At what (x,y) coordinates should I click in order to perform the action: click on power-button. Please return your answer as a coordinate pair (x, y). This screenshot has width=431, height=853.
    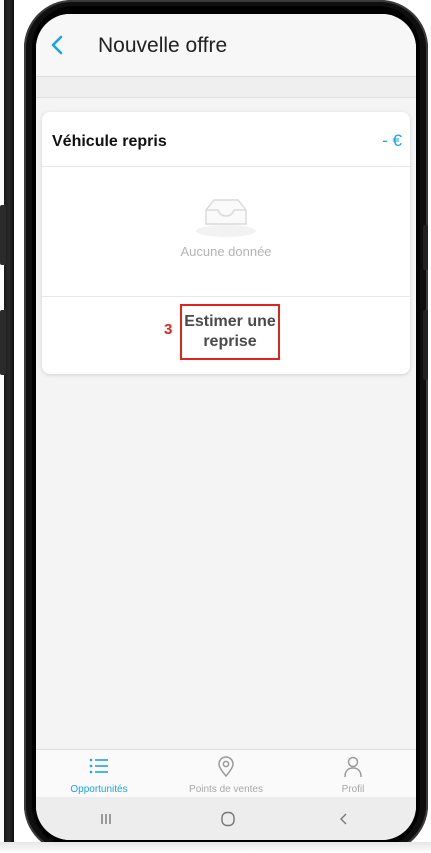
    Looking at the image, I should click on (425, 345).